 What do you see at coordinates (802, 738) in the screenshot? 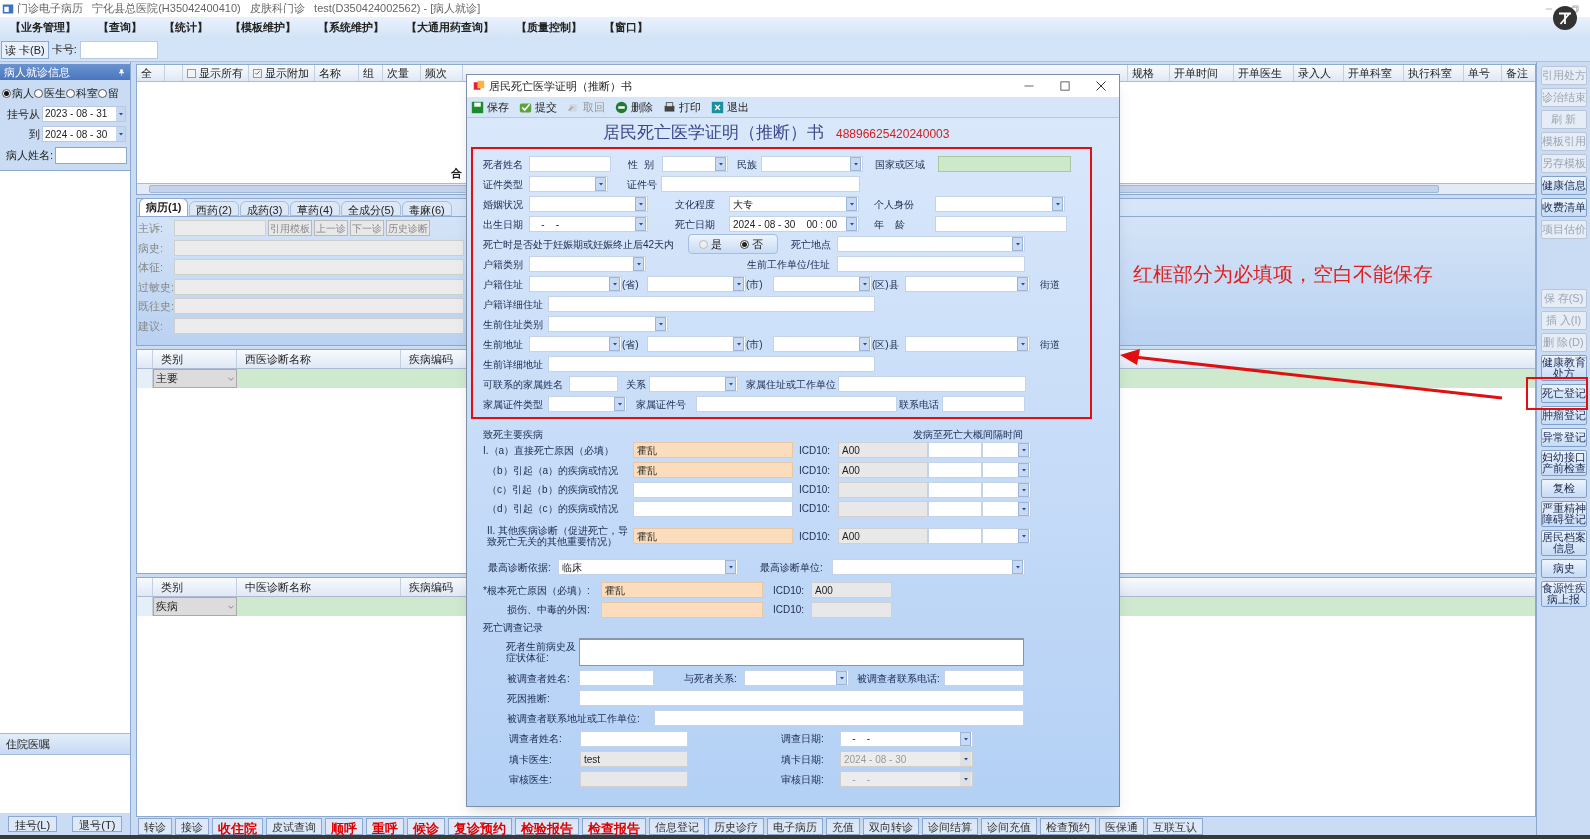
I see `field-label: 调查日期:` at bounding box center [802, 738].